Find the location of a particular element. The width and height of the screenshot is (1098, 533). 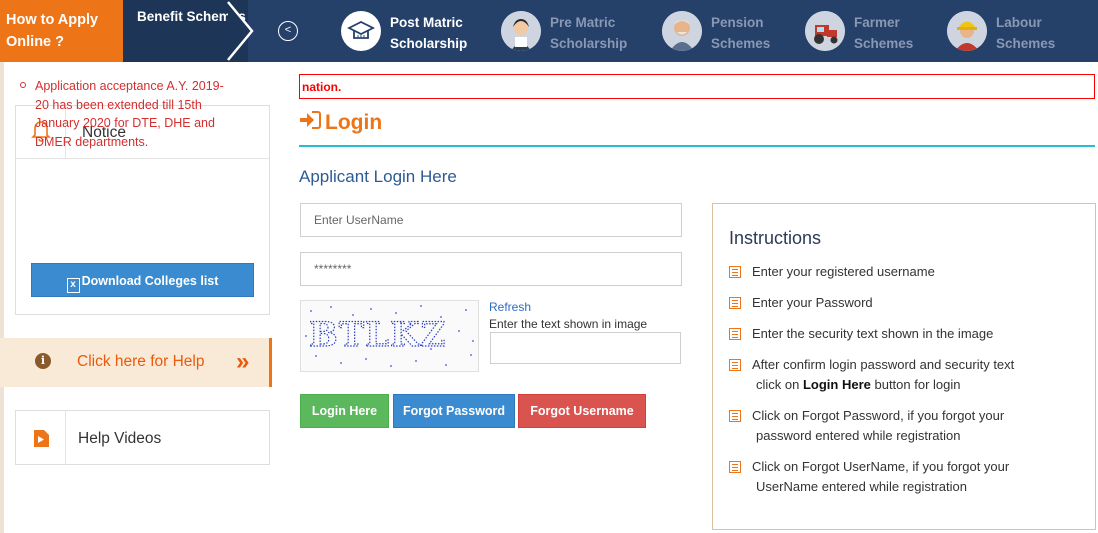

help-label: Click here for Help is located at coordinates (141, 361).